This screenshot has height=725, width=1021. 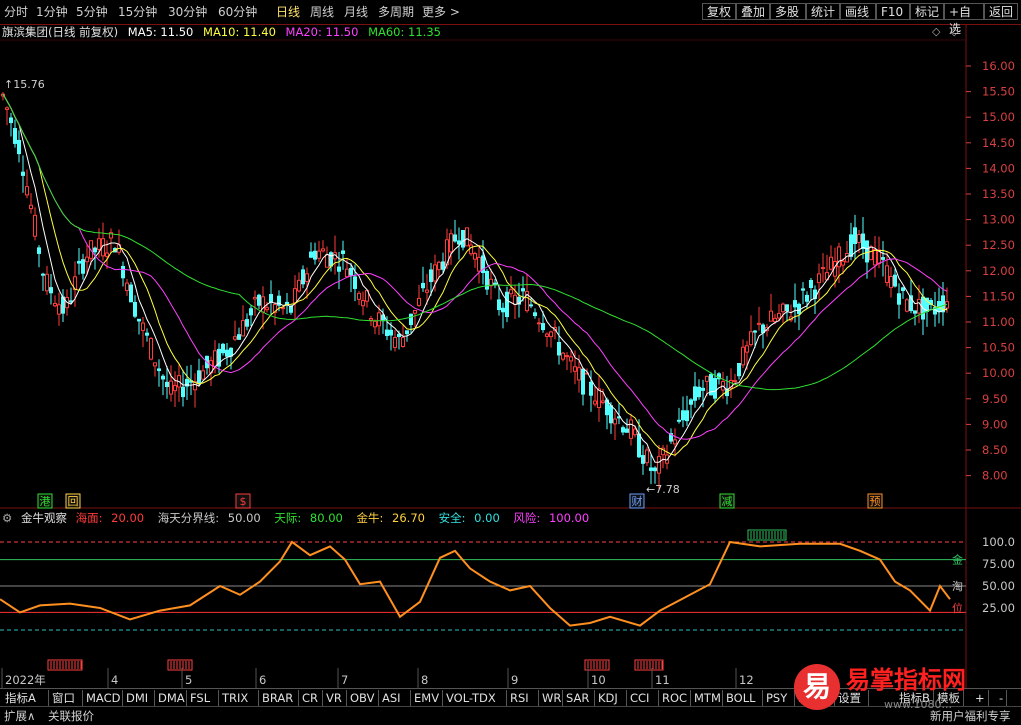 I want to click on high-price-label: ↑15.76, so click(x=24, y=84).